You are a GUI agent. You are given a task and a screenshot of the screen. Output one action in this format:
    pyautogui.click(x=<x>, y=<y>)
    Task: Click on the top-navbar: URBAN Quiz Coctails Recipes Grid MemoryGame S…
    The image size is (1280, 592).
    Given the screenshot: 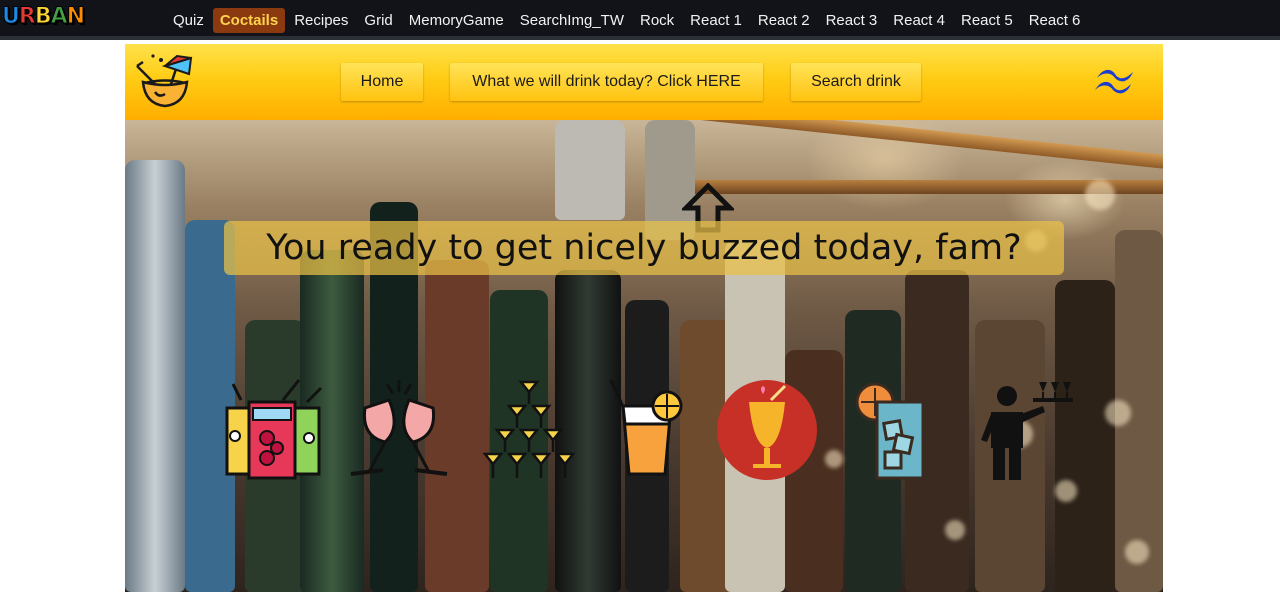 What is the action you would take?
    pyautogui.click(x=640, y=20)
    